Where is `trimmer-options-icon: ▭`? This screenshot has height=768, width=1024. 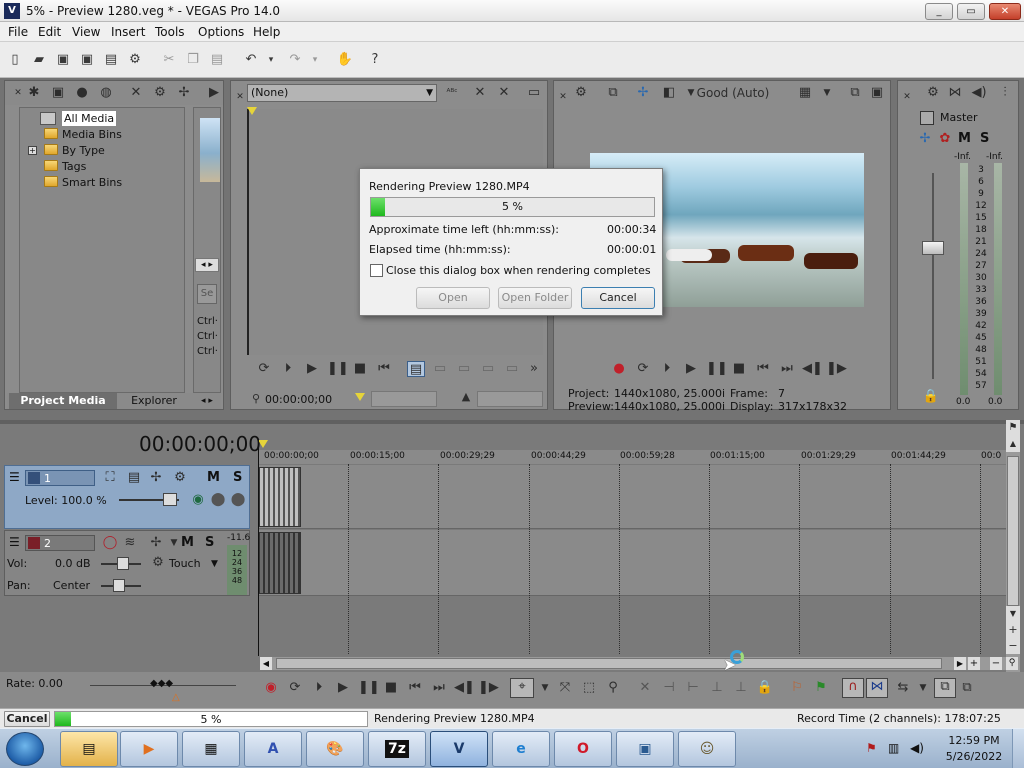 trimmer-options-icon: ▭ is located at coordinates (534, 93).